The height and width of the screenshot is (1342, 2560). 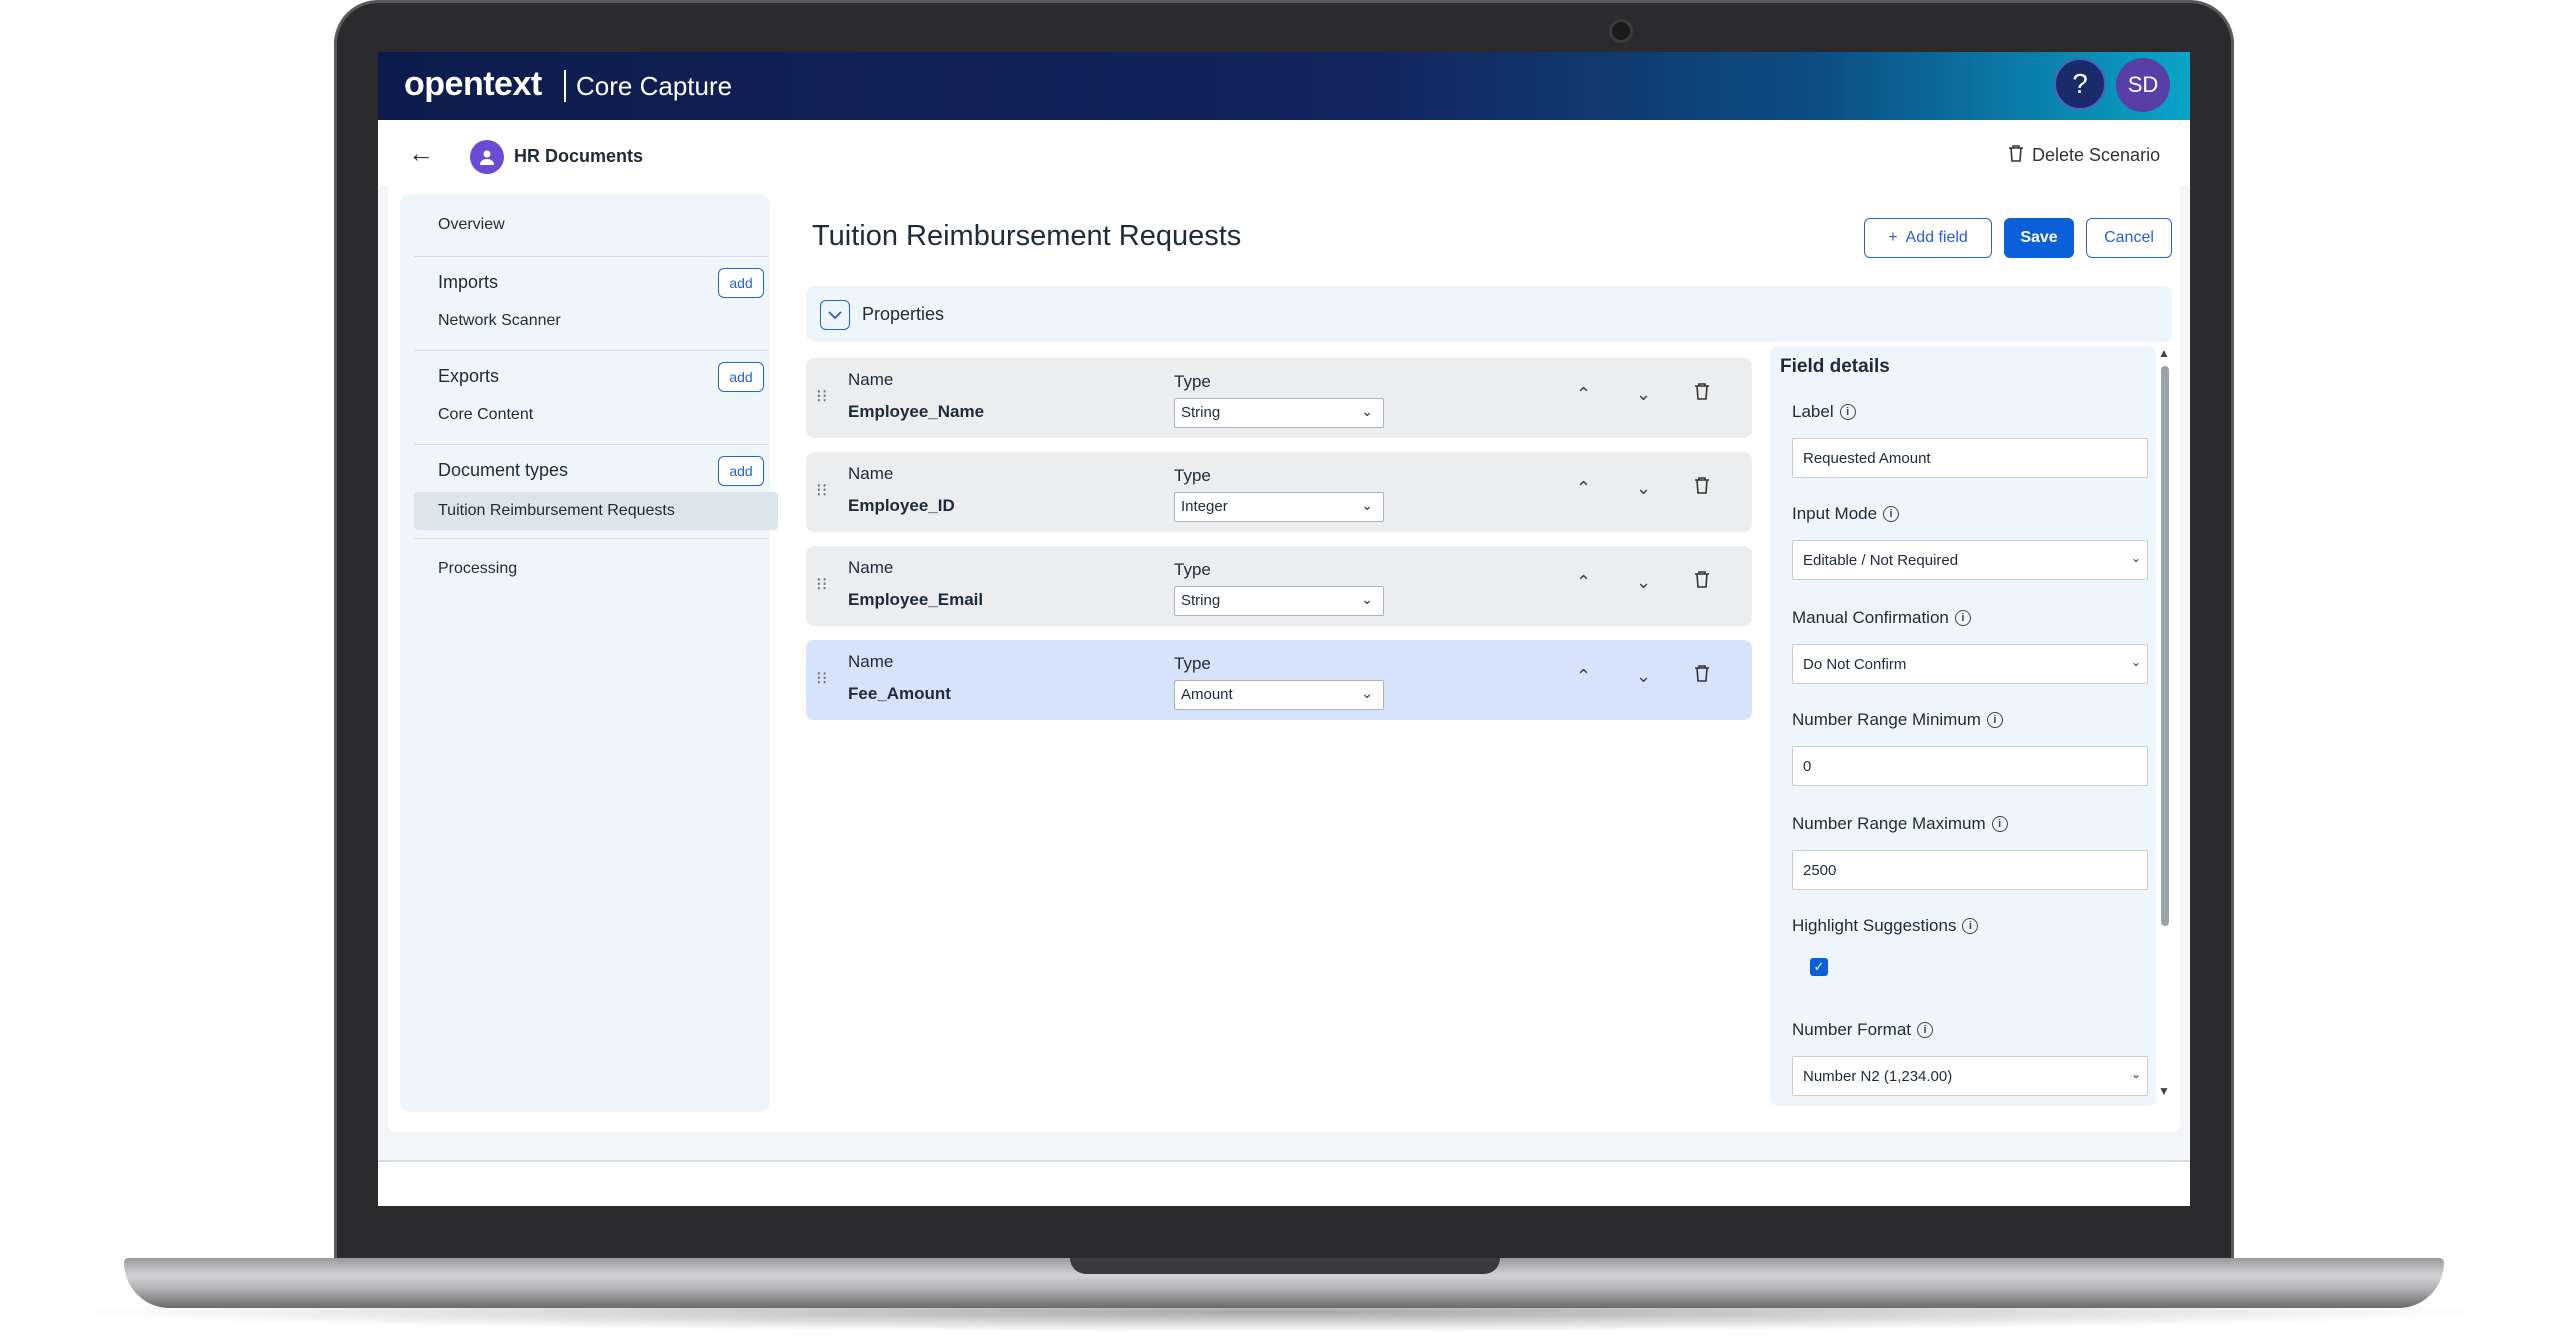 I want to click on manual-confirmation-select: Do Not Confirm ⌄, so click(x=1970, y=664).